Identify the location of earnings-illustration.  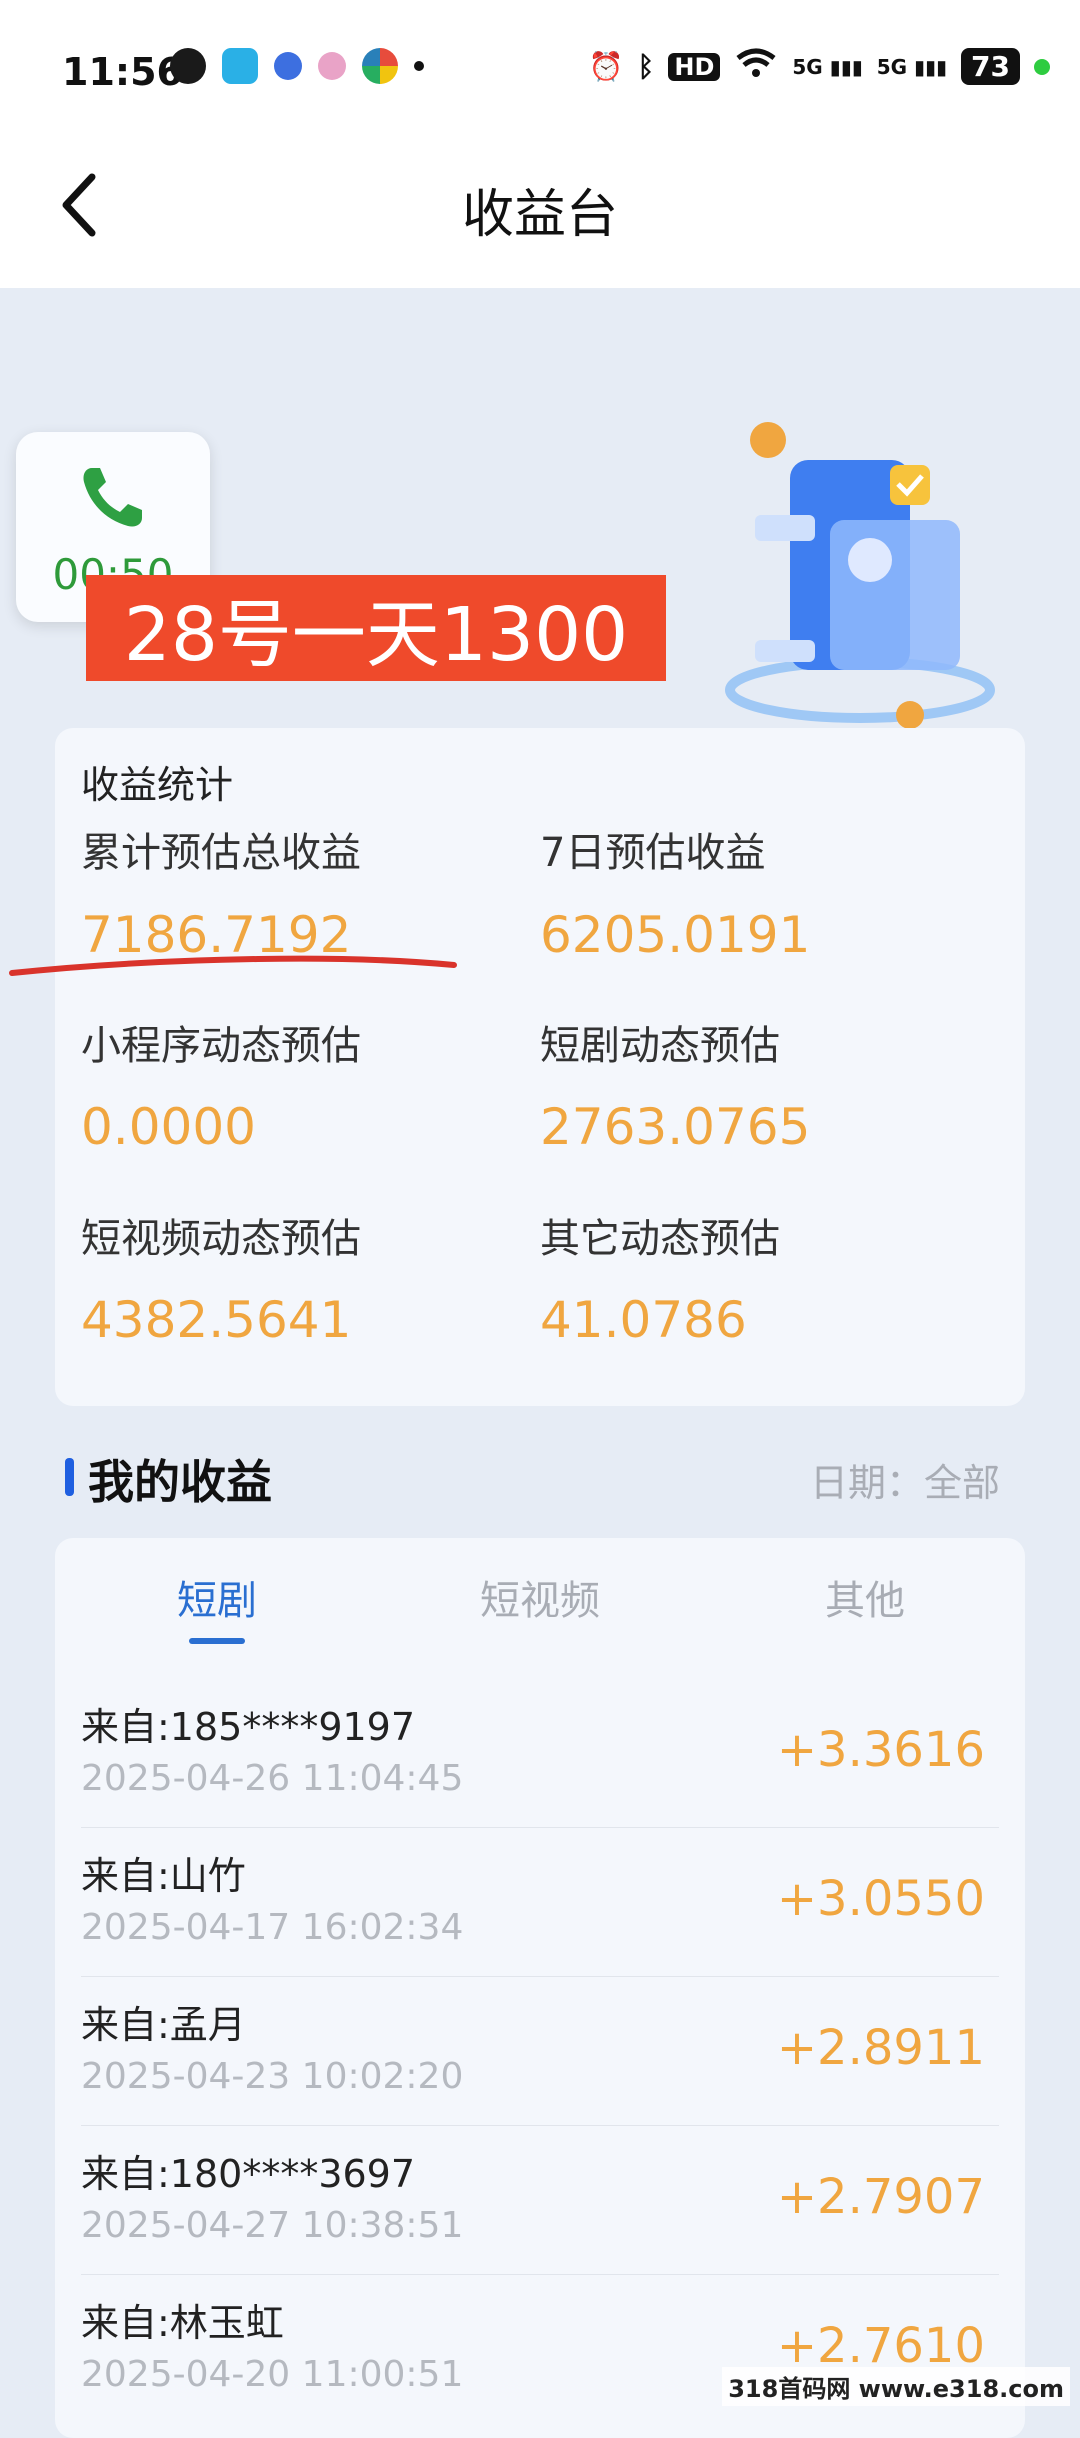
(850, 570).